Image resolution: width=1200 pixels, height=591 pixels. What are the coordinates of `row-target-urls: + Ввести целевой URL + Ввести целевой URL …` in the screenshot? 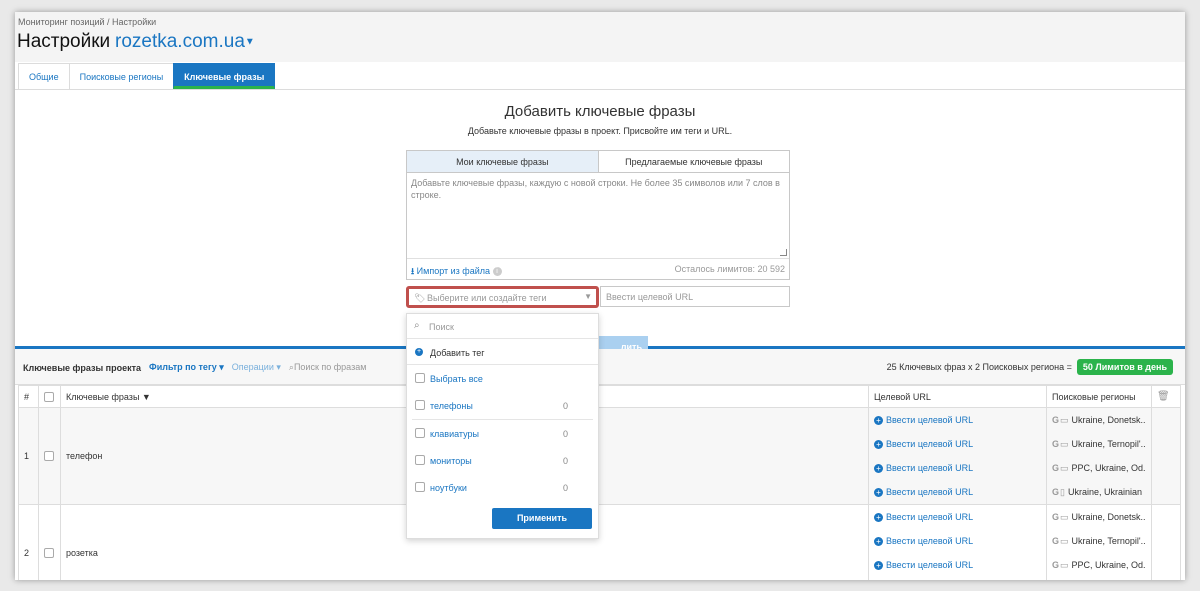 It's located at (957, 542).